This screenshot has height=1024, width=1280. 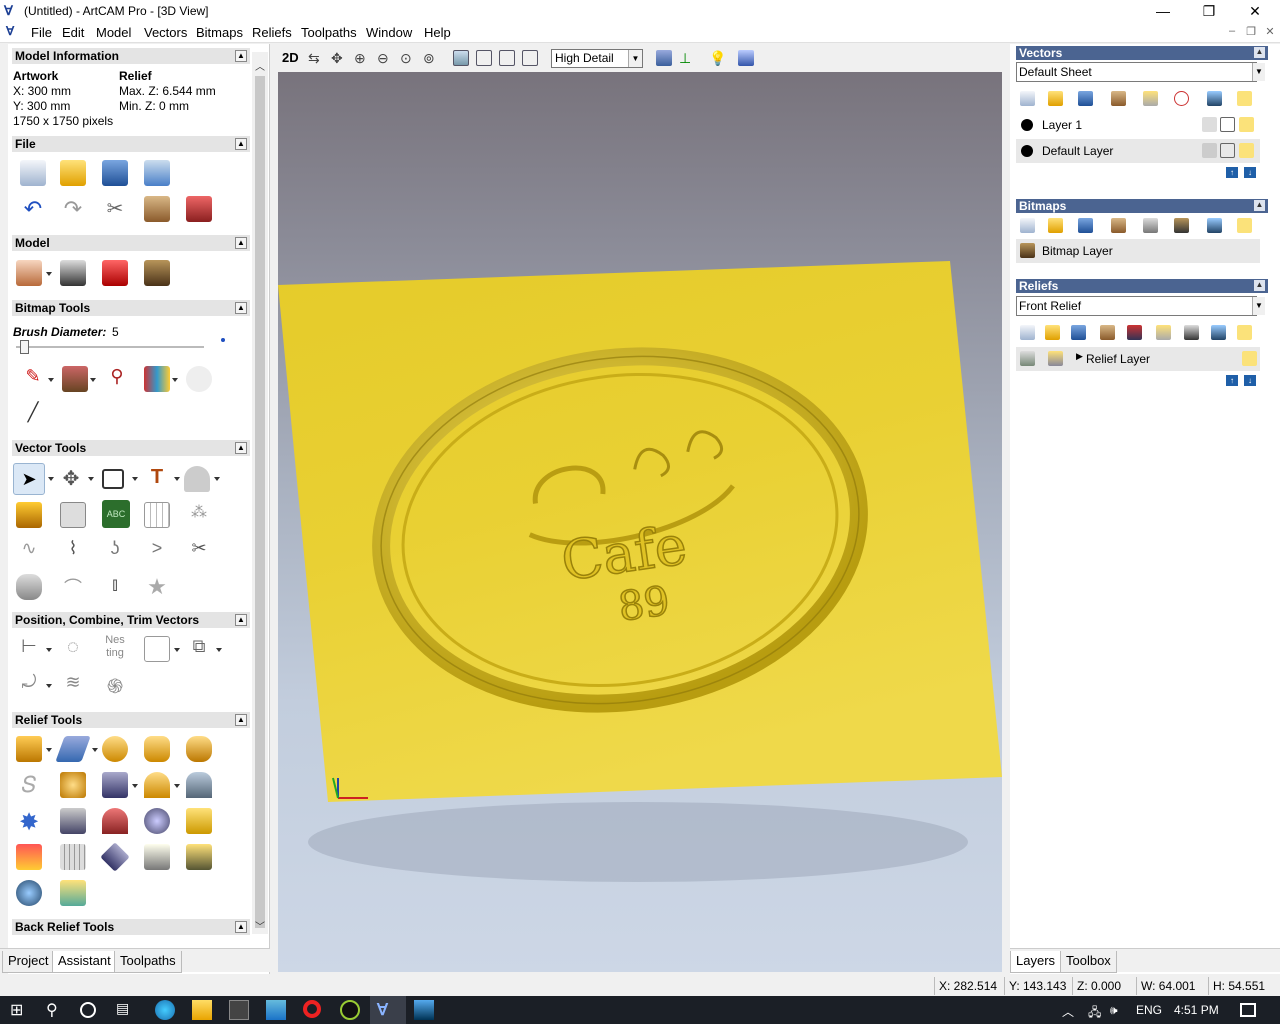 What do you see at coordinates (1079, 356) in the screenshot?
I see `expand-arrow-icon: ▶` at bounding box center [1079, 356].